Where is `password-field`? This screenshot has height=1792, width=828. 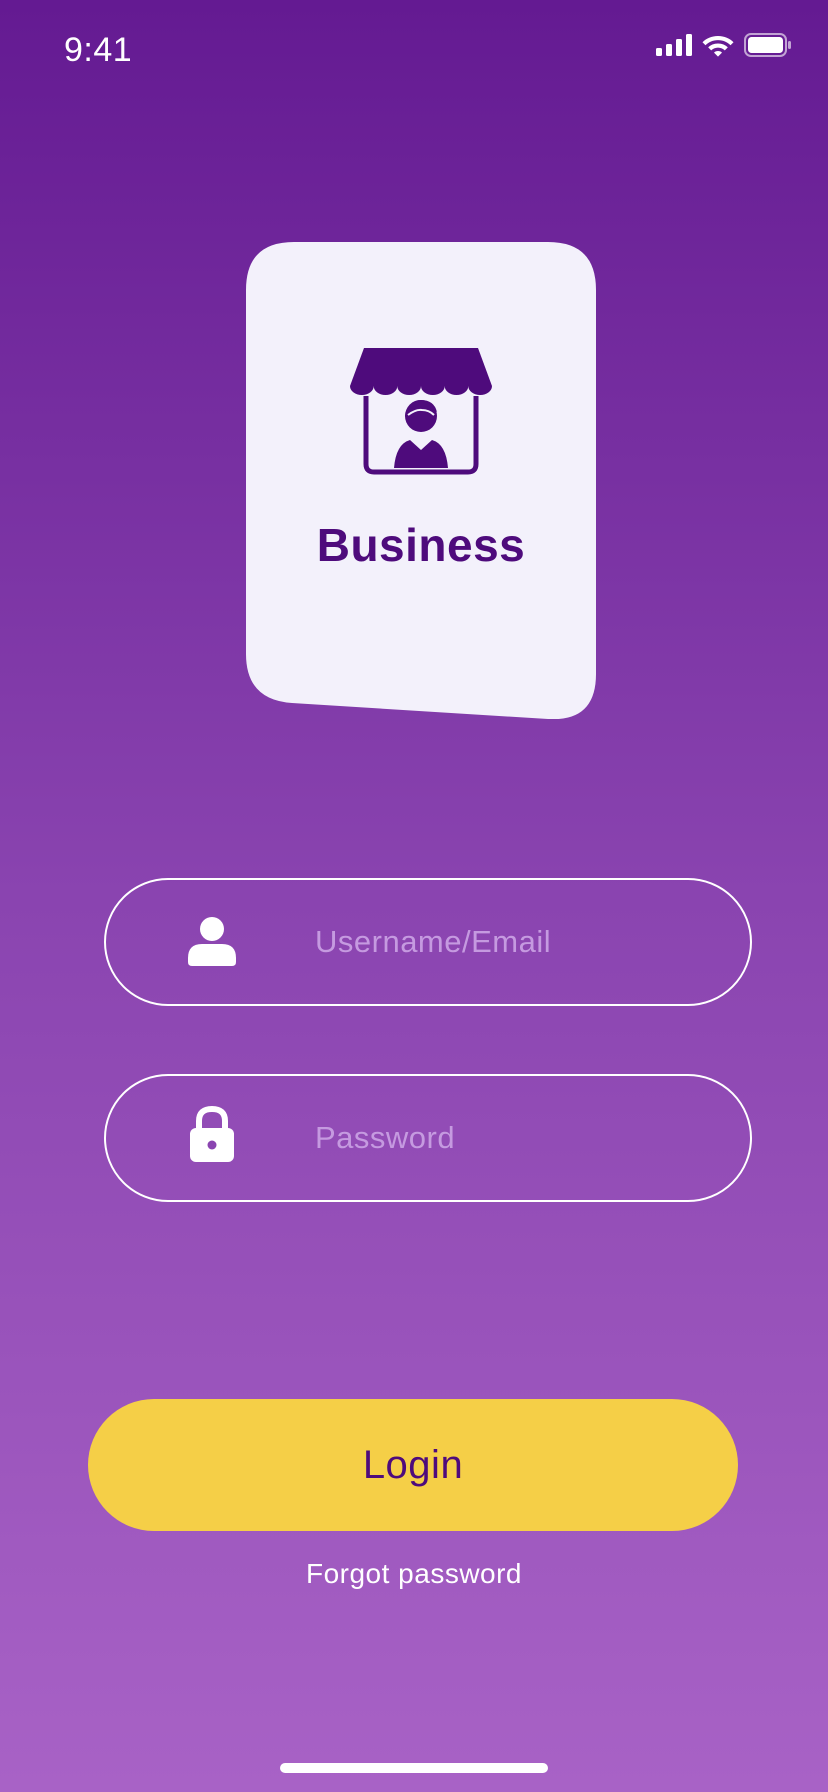 password-field is located at coordinates (428, 1138).